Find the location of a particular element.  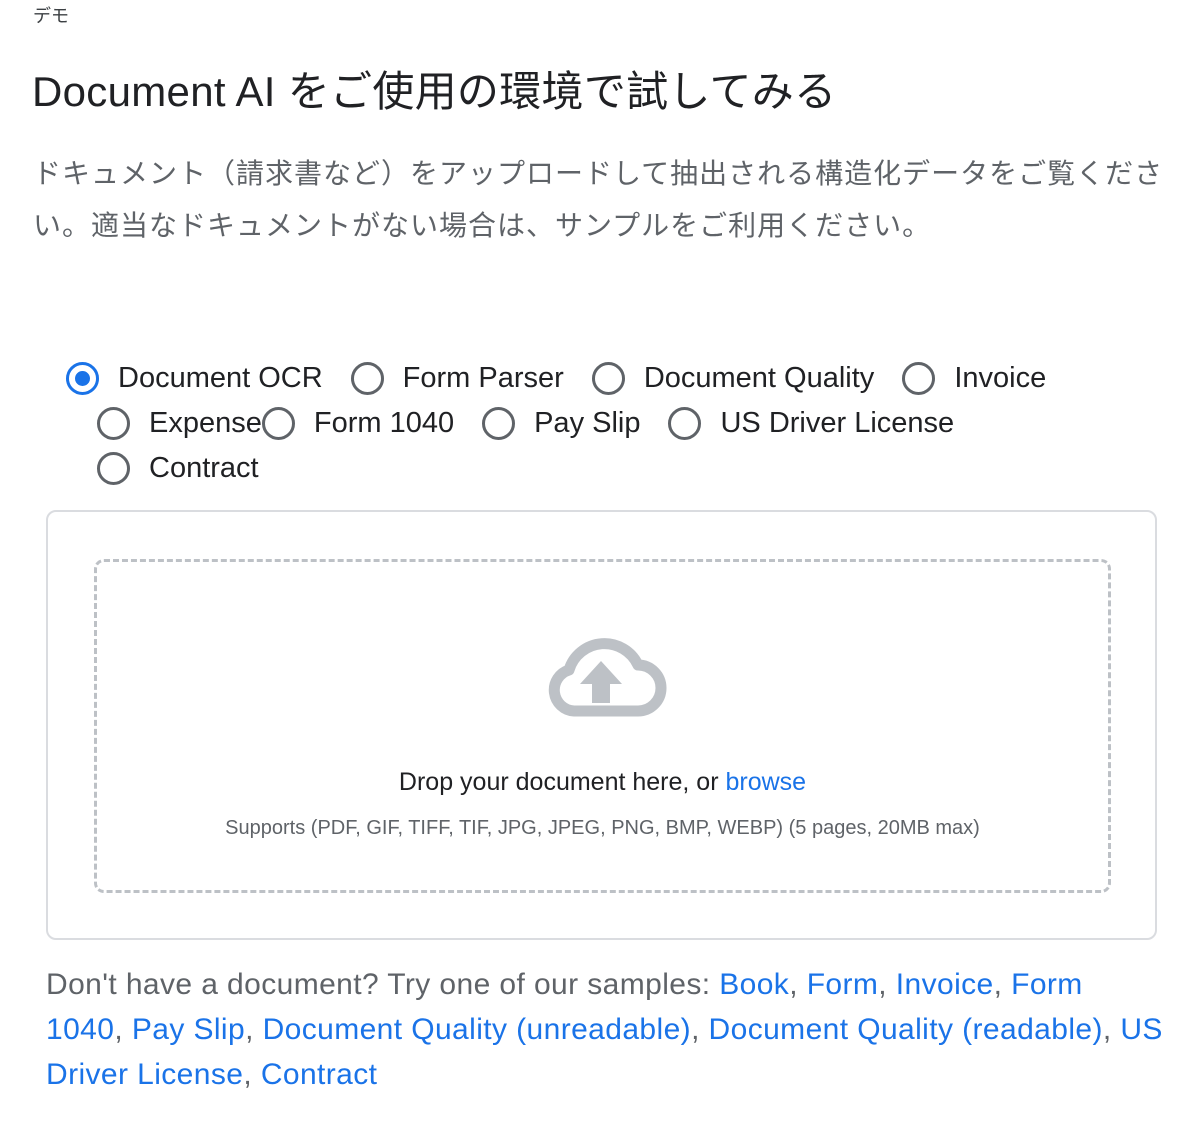

radio-label: US Driver License is located at coordinates (837, 423).